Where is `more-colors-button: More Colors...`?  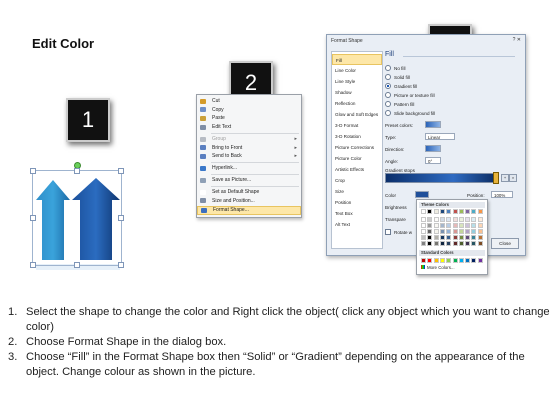
more-colors-button: More Colors... is located at coordinates (438, 267).